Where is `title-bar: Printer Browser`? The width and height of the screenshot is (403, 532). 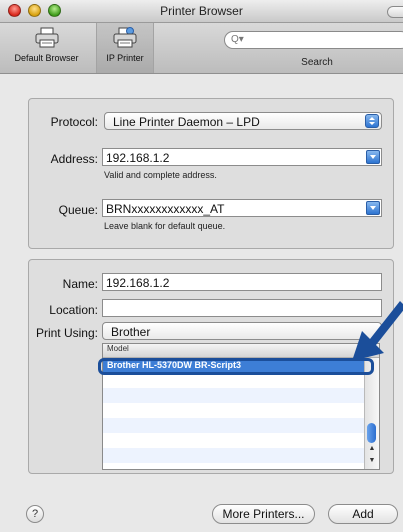 title-bar: Printer Browser is located at coordinates (201, 11).